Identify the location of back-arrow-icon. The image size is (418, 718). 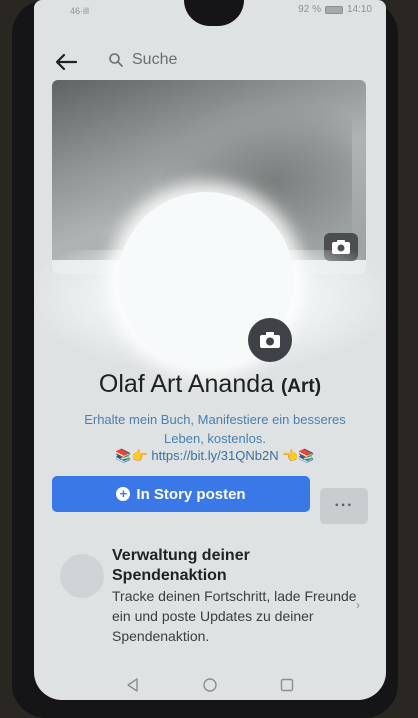
(66, 62).